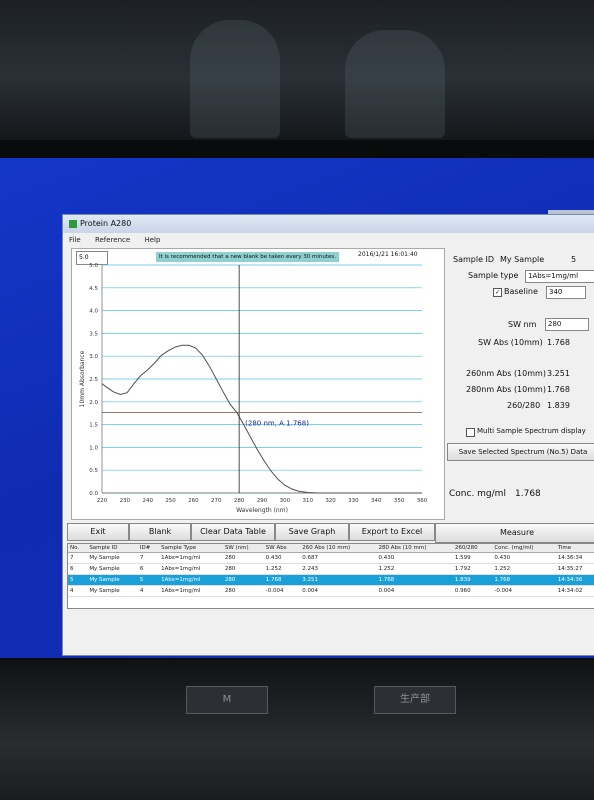  Describe the element at coordinates (148, 580) in the screenshot. I see `table-cell: 5` at that location.